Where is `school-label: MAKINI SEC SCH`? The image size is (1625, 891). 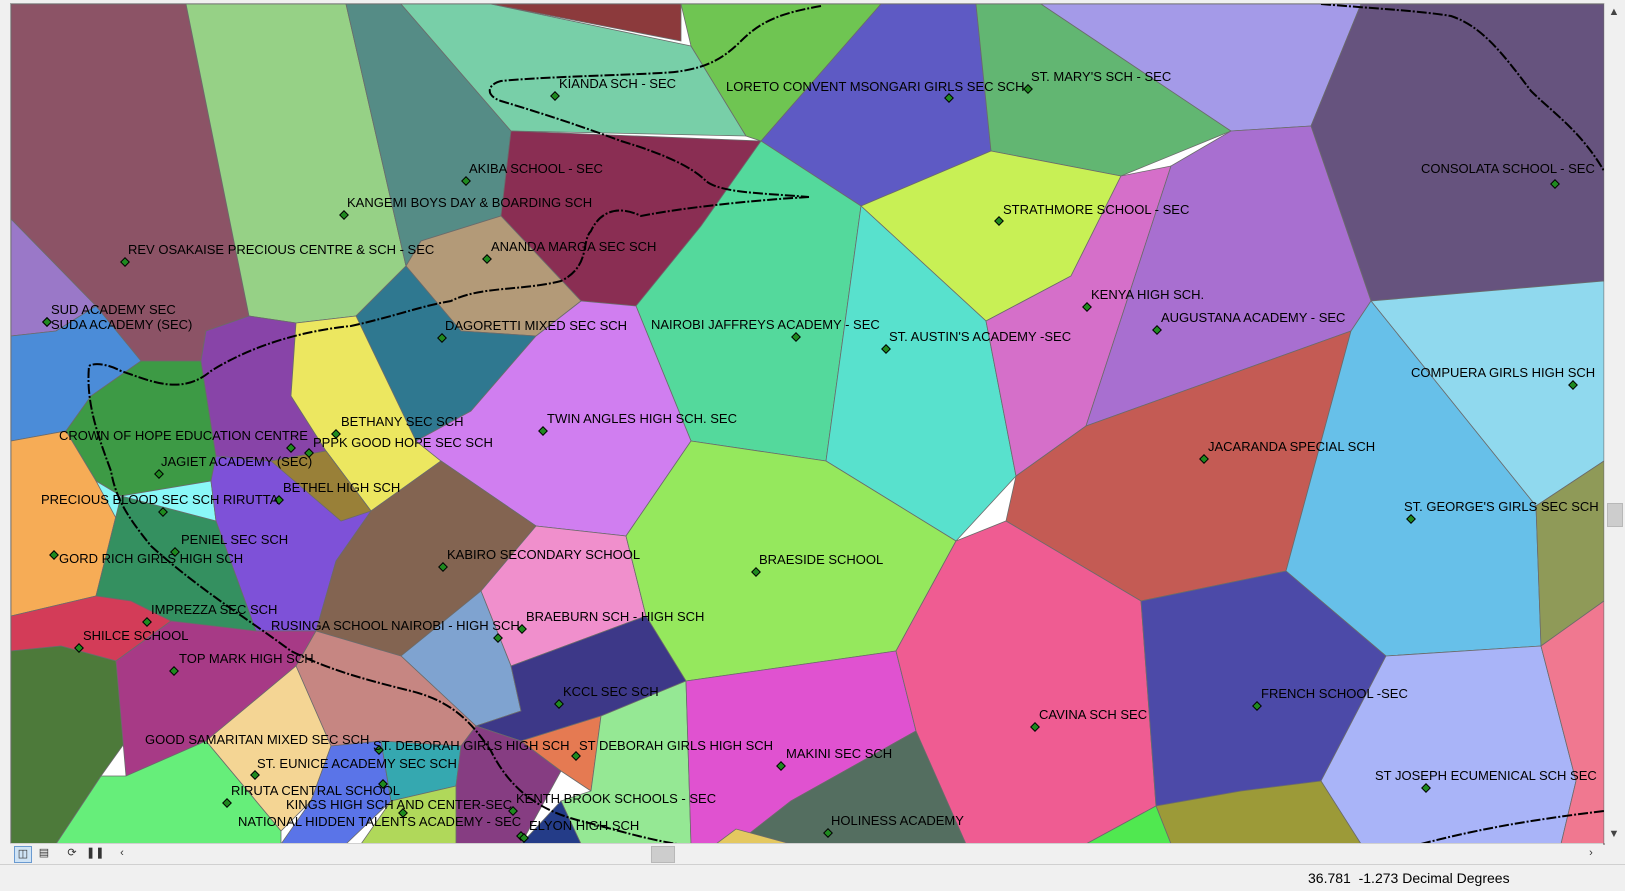 school-label: MAKINI SEC SCH is located at coordinates (839, 753).